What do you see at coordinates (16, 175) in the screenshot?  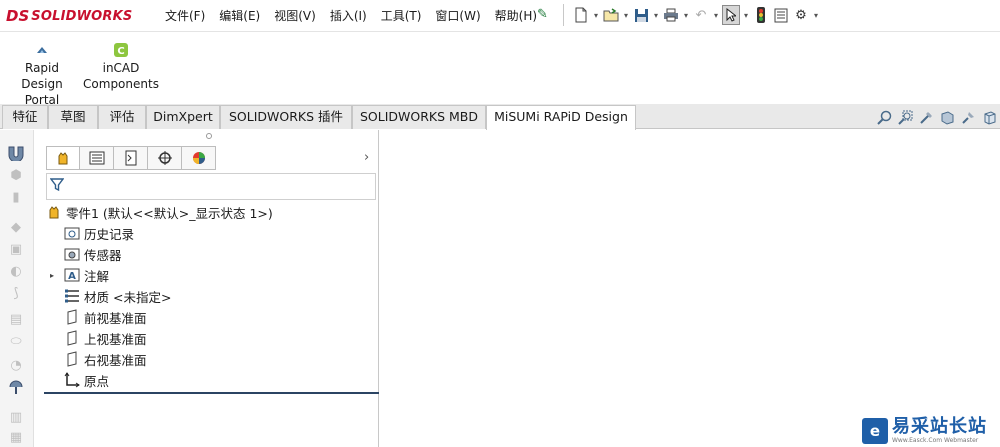 I see `revolve-boss-icon: ⬢` at bounding box center [16, 175].